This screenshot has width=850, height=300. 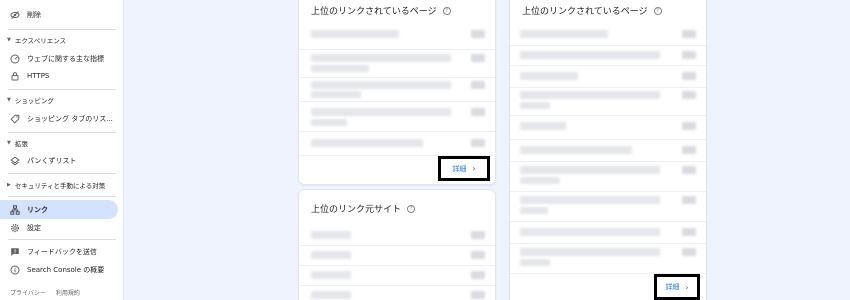 I want to click on section-title: エクスペリエンス, so click(x=40, y=41).